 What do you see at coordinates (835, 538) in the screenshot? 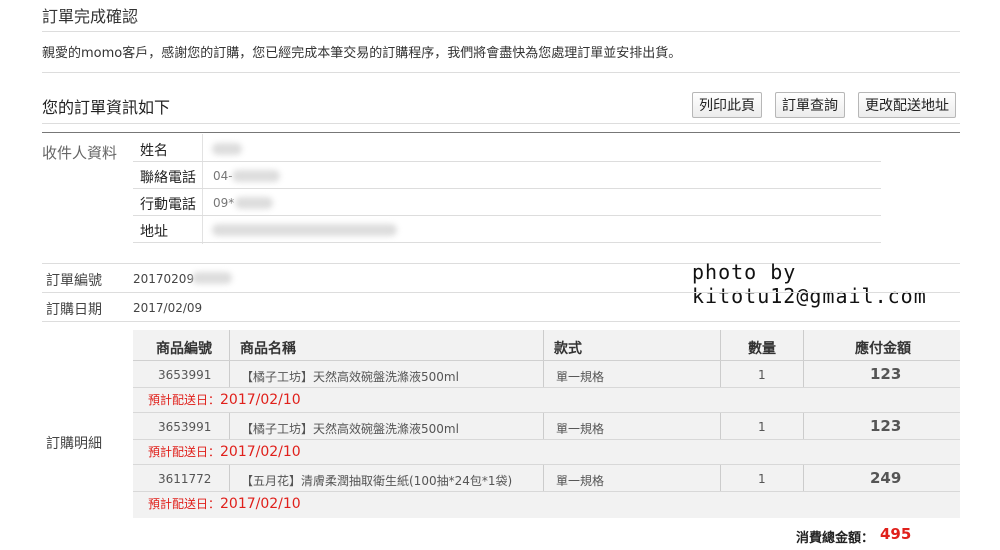
I see `total-label: 消費總金額：` at bounding box center [835, 538].